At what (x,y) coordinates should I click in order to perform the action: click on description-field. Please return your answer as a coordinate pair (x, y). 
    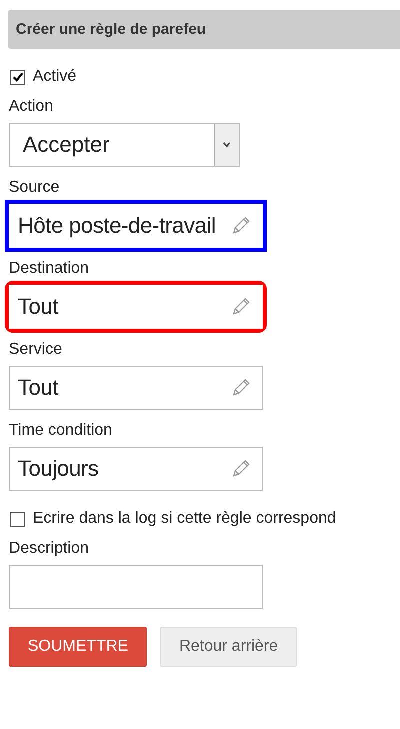
    Looking at the image, I should click on (136, 587).